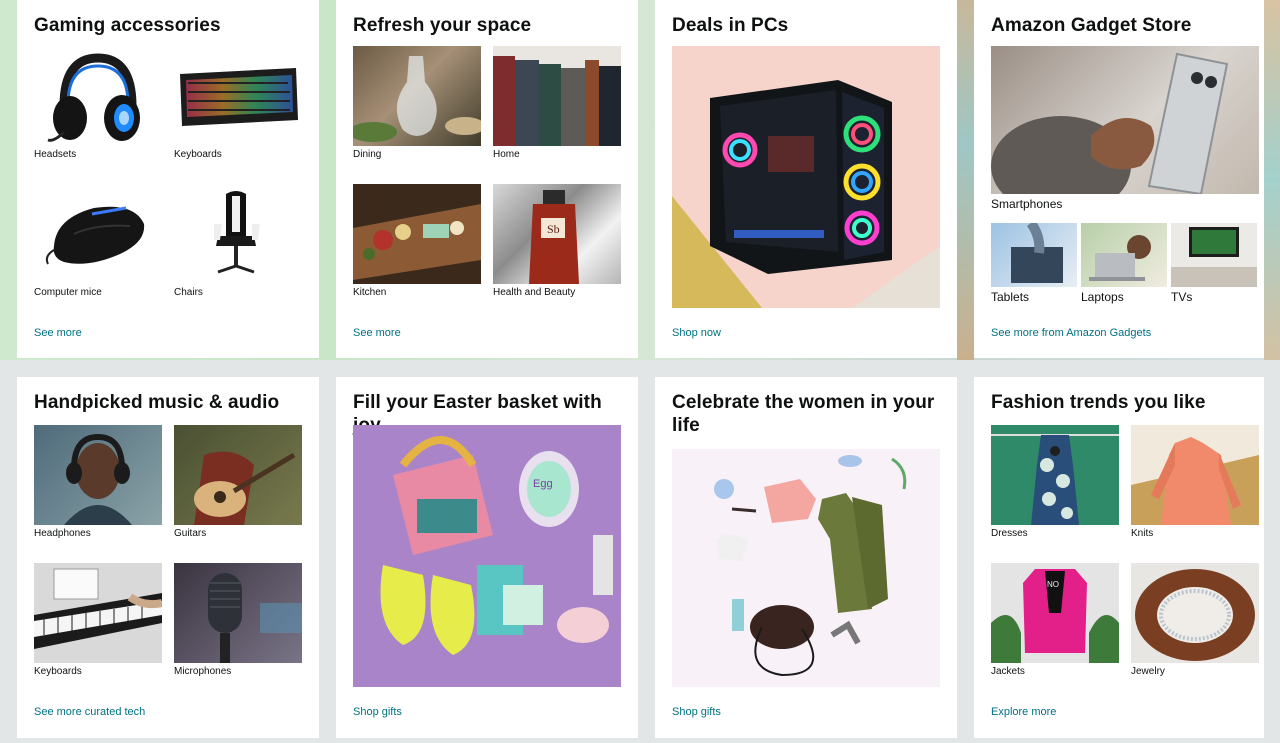 Image resolution: width=1280 pixels, height=743 pixels. Describe the element at coordinates (190, 533) in the screenshot. I see `category-label: Guitars` at that location.